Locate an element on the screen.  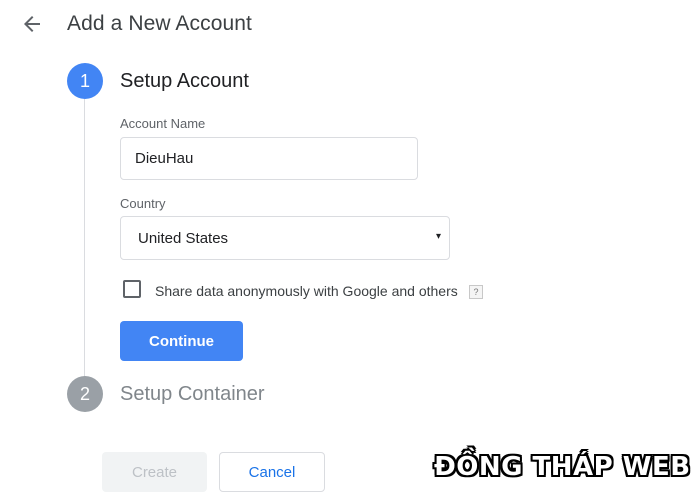
watermark-logo: ĐỒNG THÁP WEB is located at coordinates (562, 467).